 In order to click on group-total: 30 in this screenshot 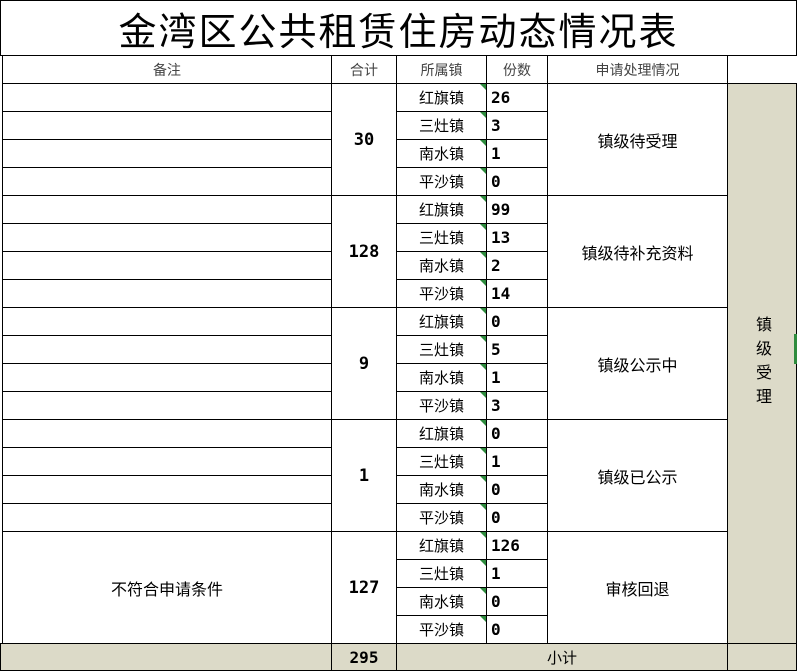, I will do `click(364, 139)`.